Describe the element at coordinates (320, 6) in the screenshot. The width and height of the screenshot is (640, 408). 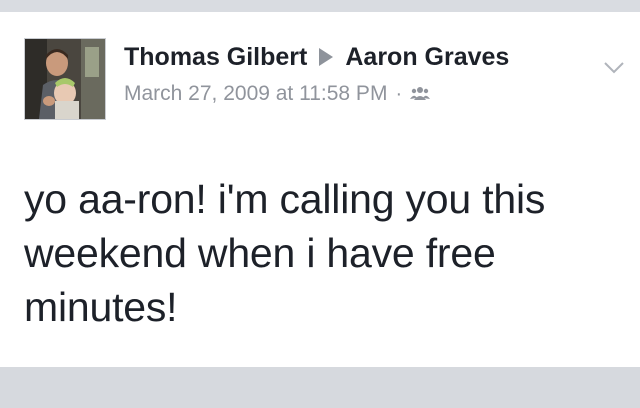
I see `top-divider` at that location.